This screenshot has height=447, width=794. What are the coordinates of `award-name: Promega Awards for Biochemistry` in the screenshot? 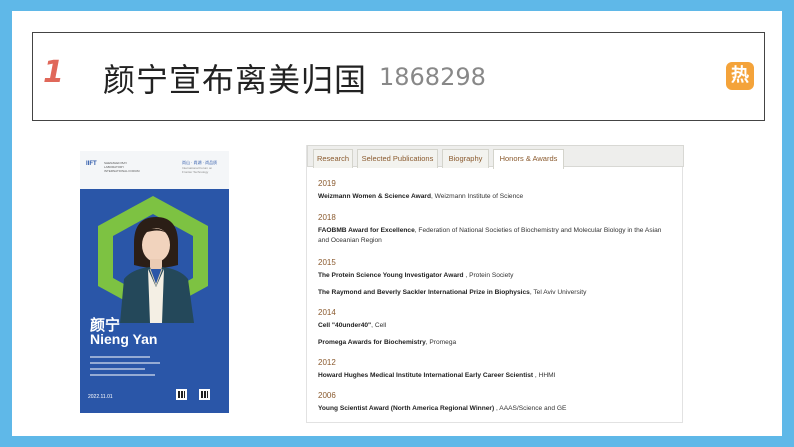 It's located at (372, 342).